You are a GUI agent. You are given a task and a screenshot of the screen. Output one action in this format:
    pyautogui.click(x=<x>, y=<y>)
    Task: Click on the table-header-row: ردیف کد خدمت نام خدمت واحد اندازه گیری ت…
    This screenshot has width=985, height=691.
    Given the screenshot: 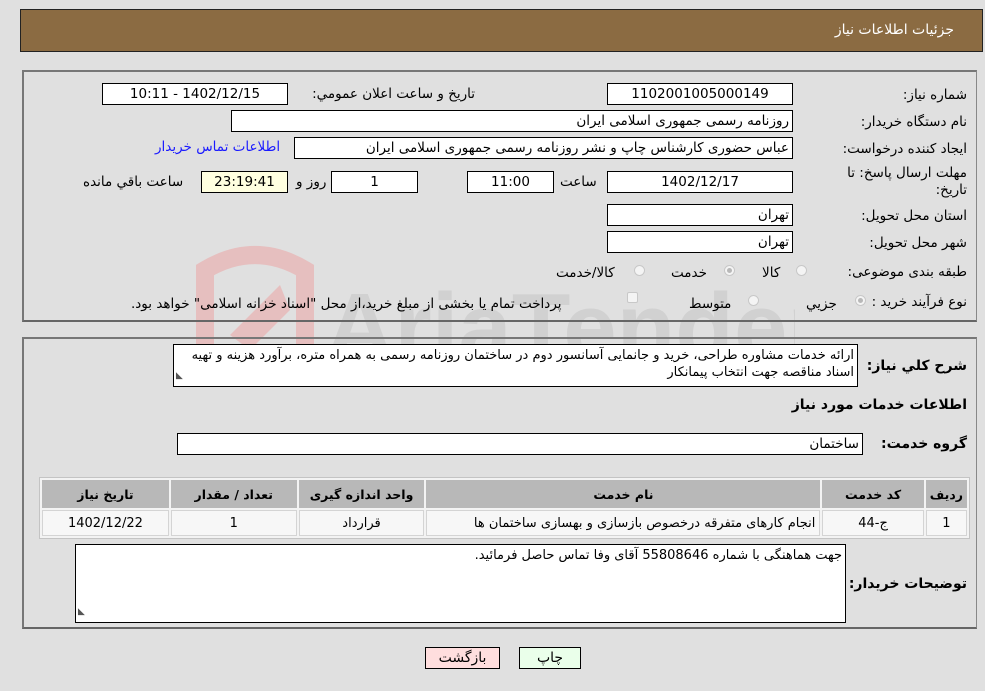 What is the action you would take?
    pyautogui.click(x=504, y=494)
    